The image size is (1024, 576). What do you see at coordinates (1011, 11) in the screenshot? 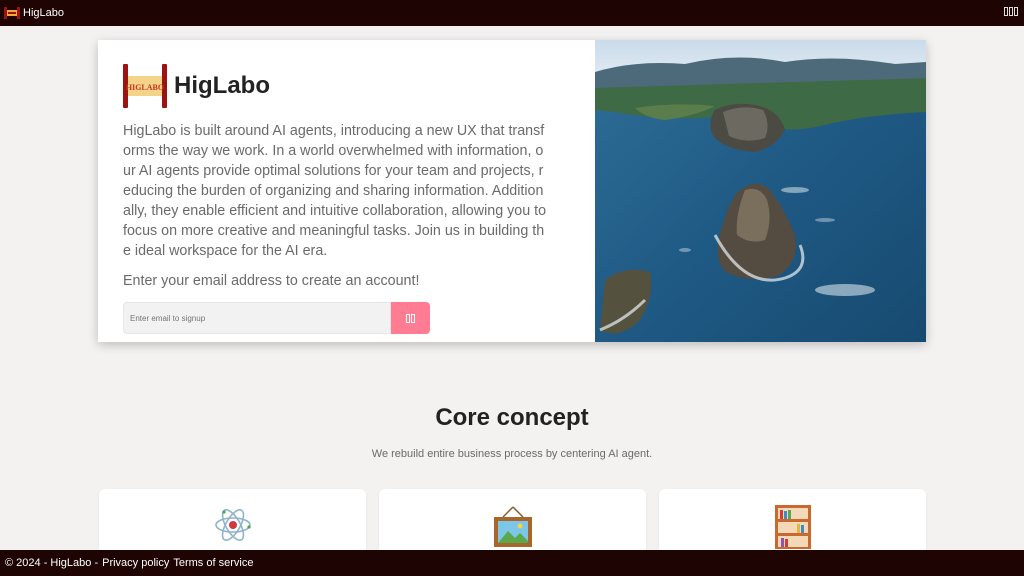
I see `menu-icon` at bounding box center [1011, 11].